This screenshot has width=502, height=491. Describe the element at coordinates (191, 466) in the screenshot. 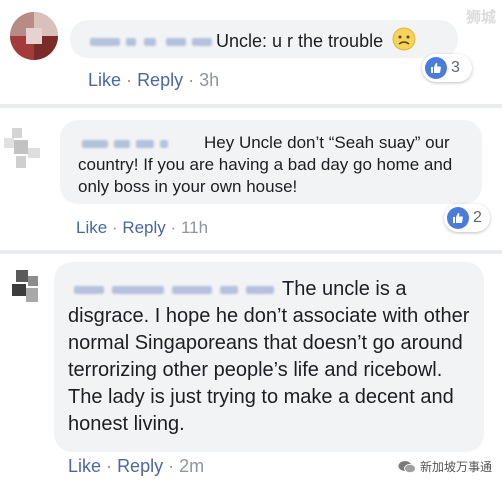

I see `timestamp: 2m` at that location.